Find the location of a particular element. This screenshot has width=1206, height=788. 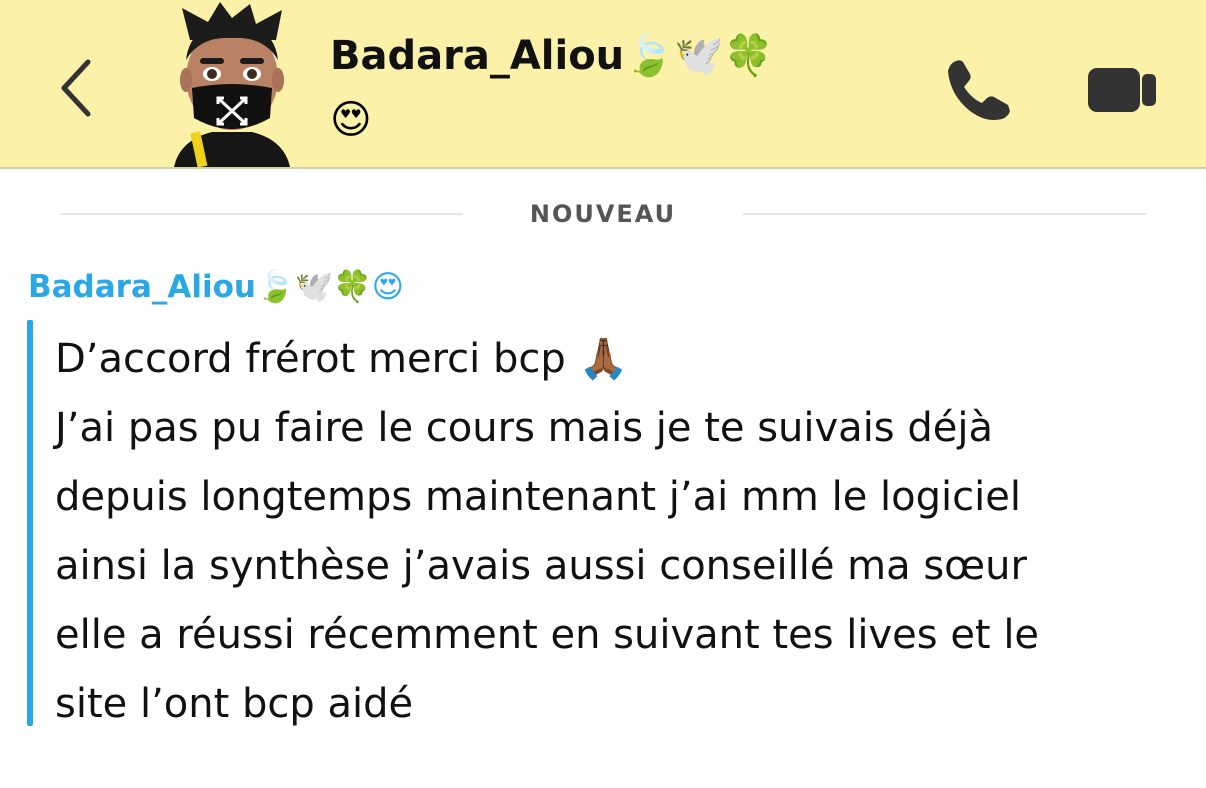

video-call-button is located at coordinates (1123, 90).